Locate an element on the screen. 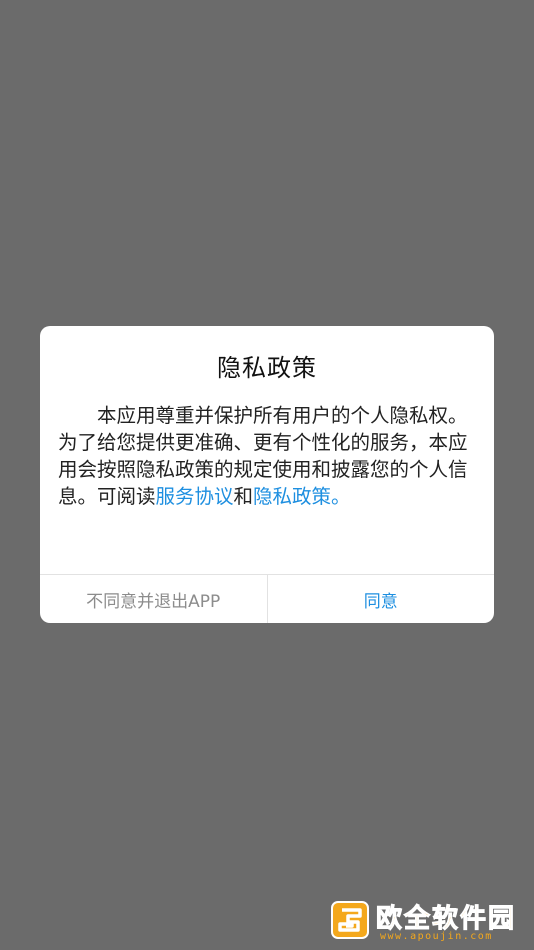 The image size is (534, 950). dialog-title: 隐私政策 is located at coordinates (267, 368).